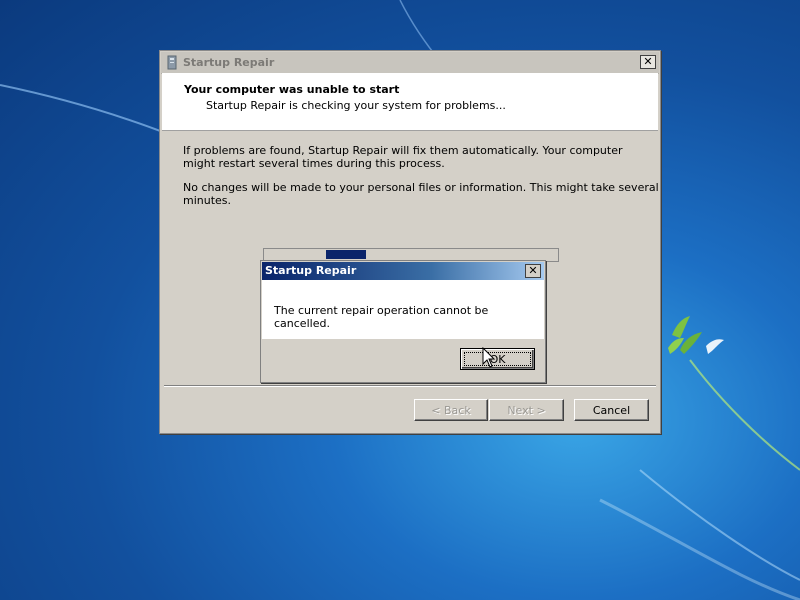  I want to click on main-close-button: ✕, so click(648, 62).